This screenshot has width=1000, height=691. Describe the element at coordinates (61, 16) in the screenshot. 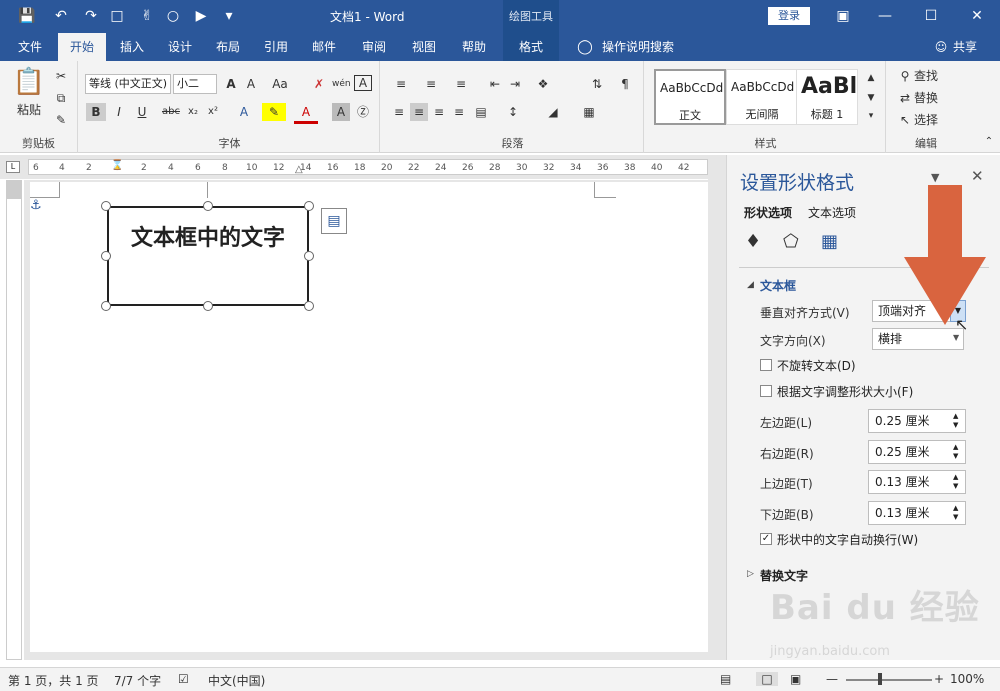

I see `undo-icon: ↶` at that location.